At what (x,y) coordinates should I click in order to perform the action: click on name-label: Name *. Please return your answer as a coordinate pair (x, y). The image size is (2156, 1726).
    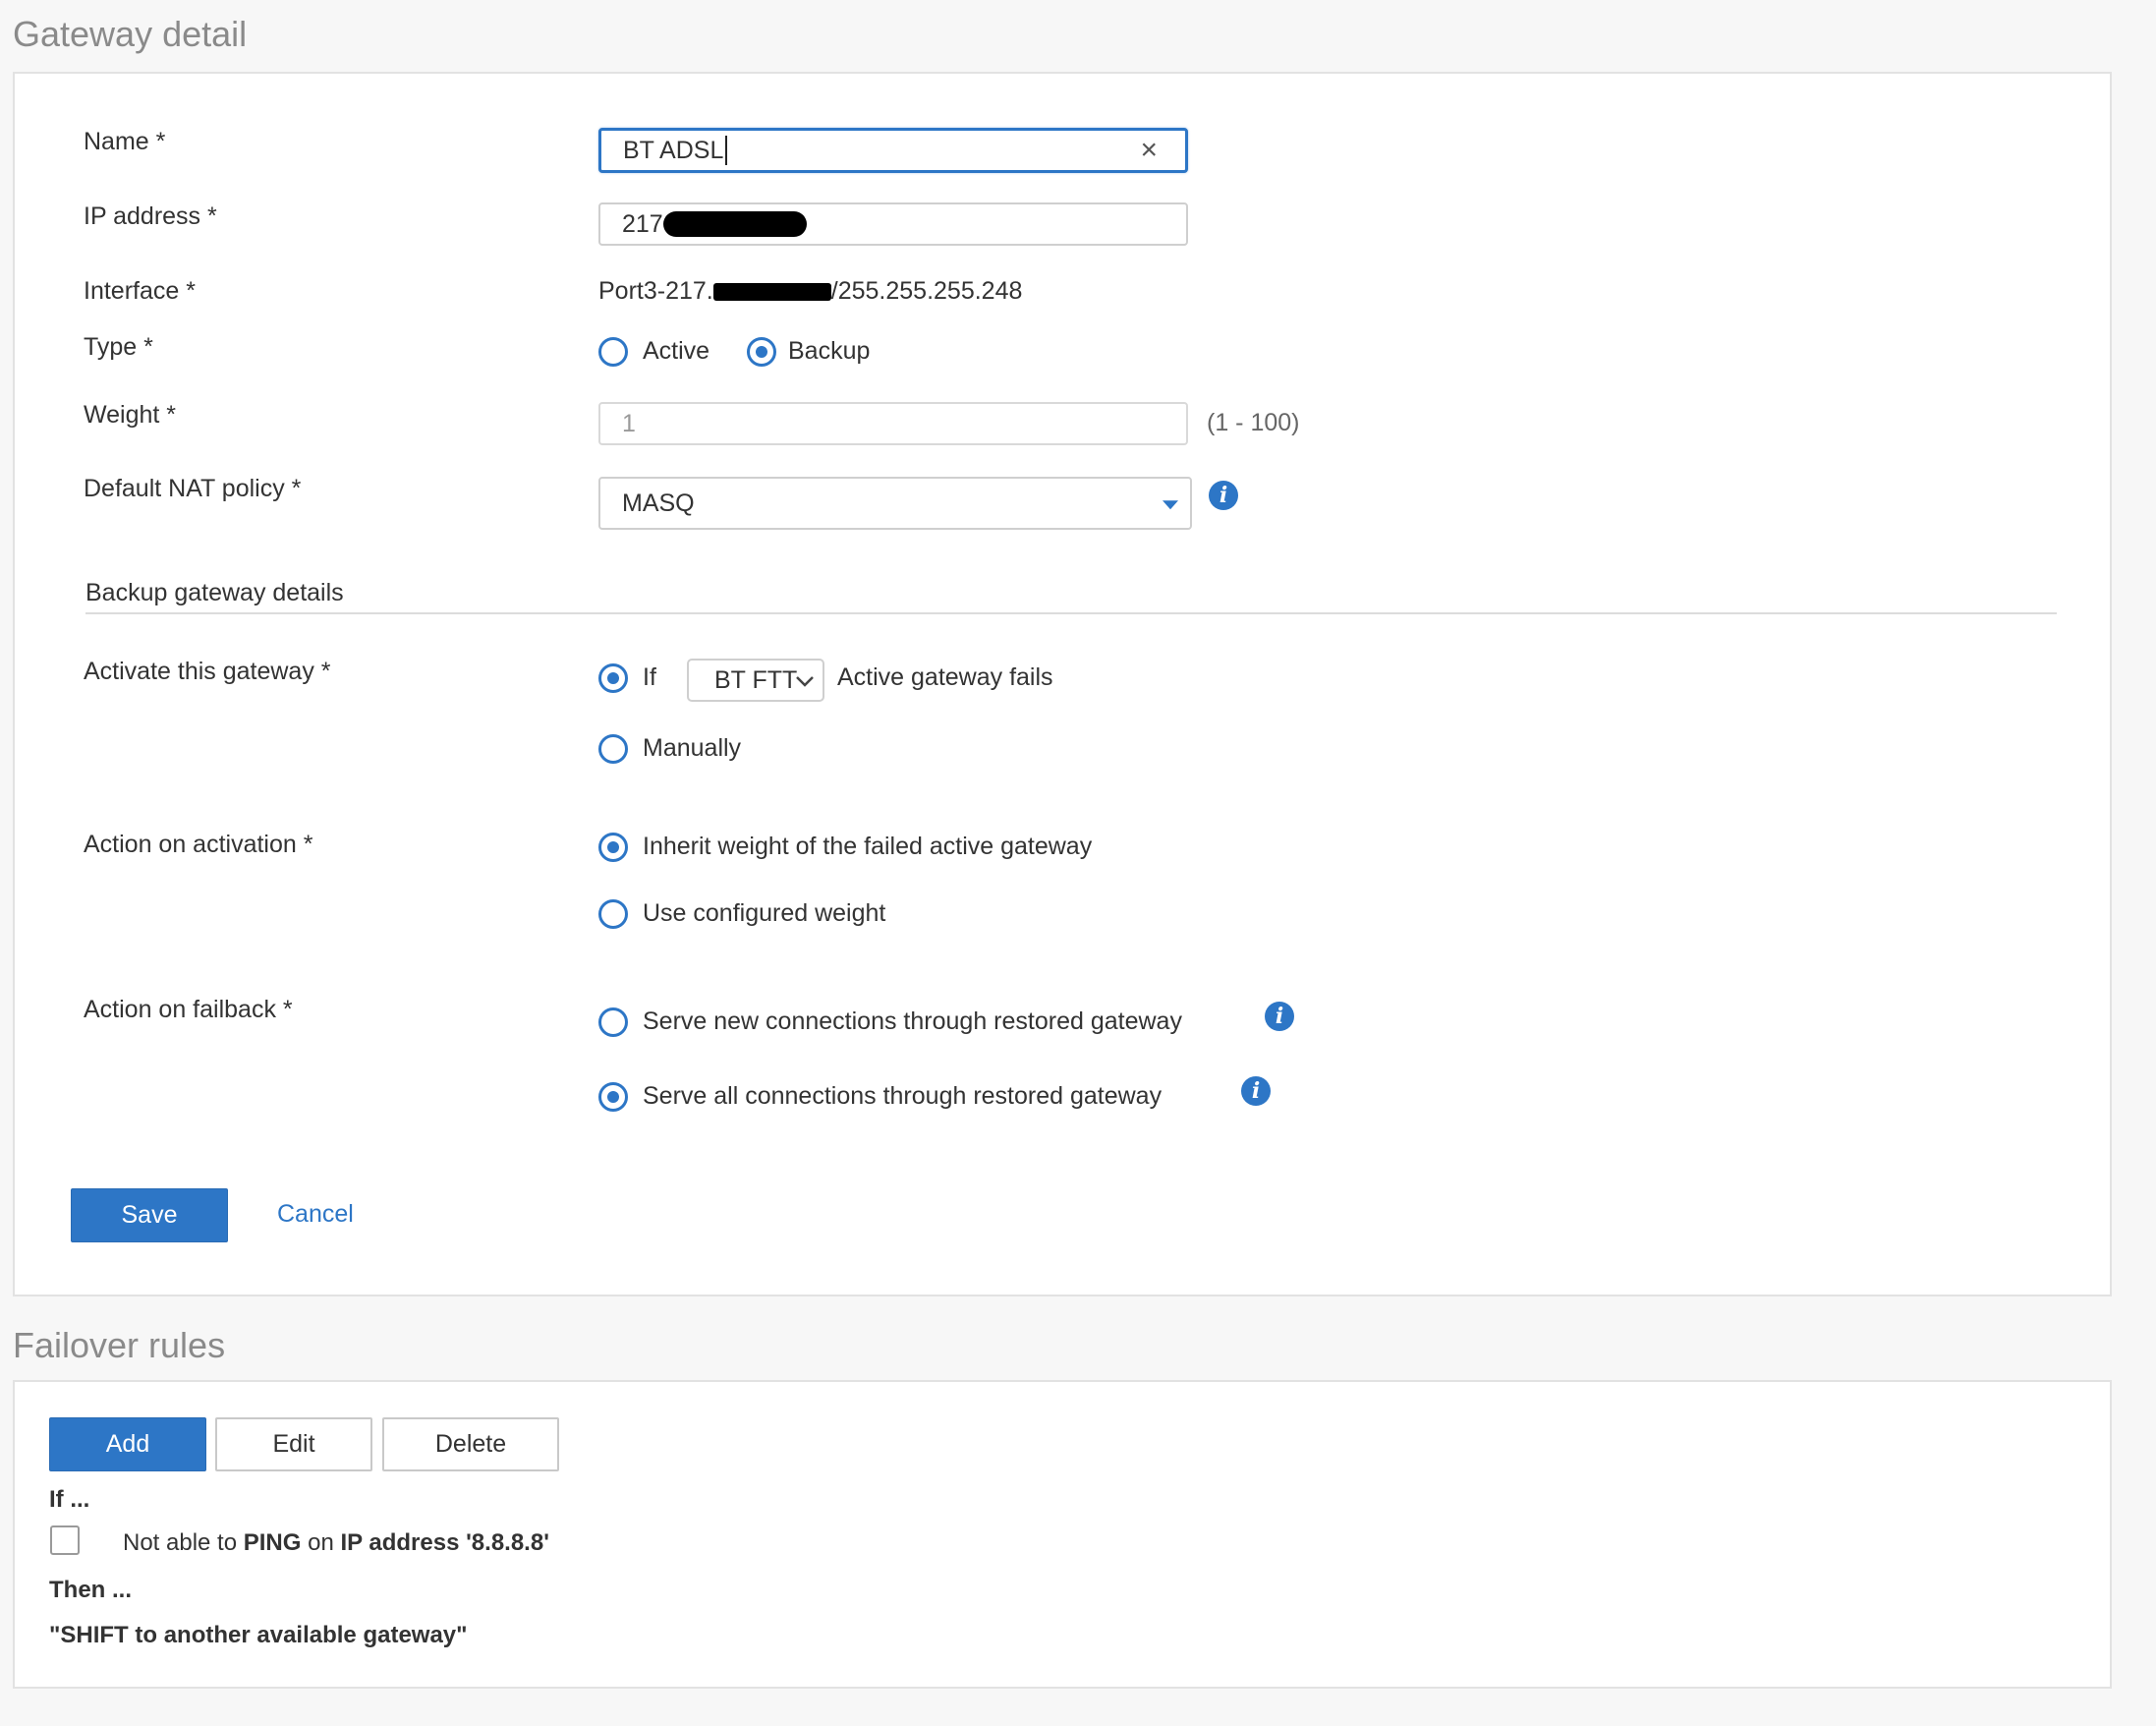
    Looking at the image, I should click on (125, 141).